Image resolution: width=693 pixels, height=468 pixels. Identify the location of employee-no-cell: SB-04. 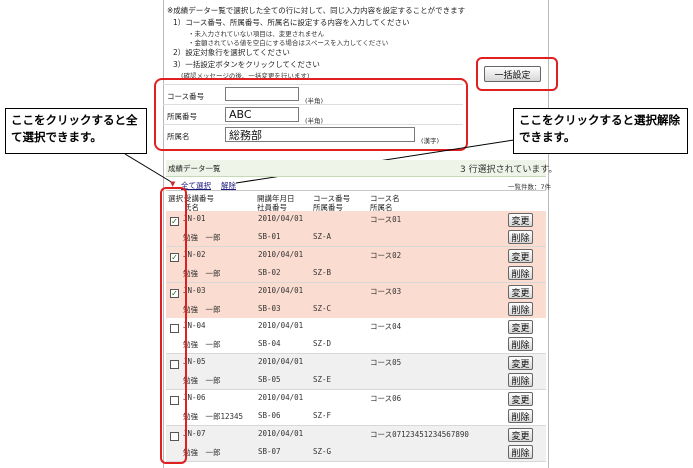
(269, 343).